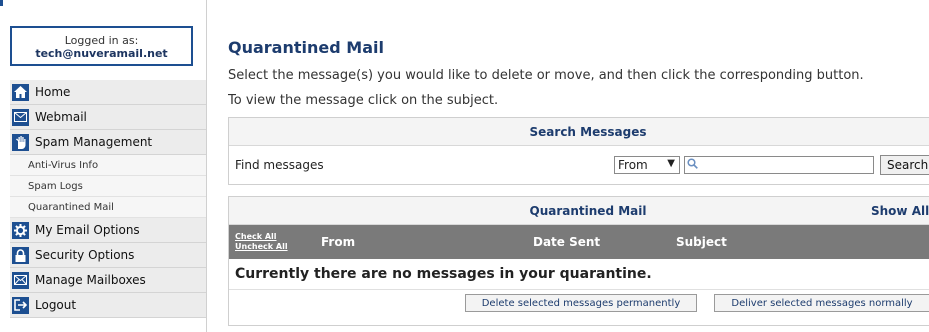  I want to click on sidebar-item-my-email-options: My Email Options, so click(108, 230).